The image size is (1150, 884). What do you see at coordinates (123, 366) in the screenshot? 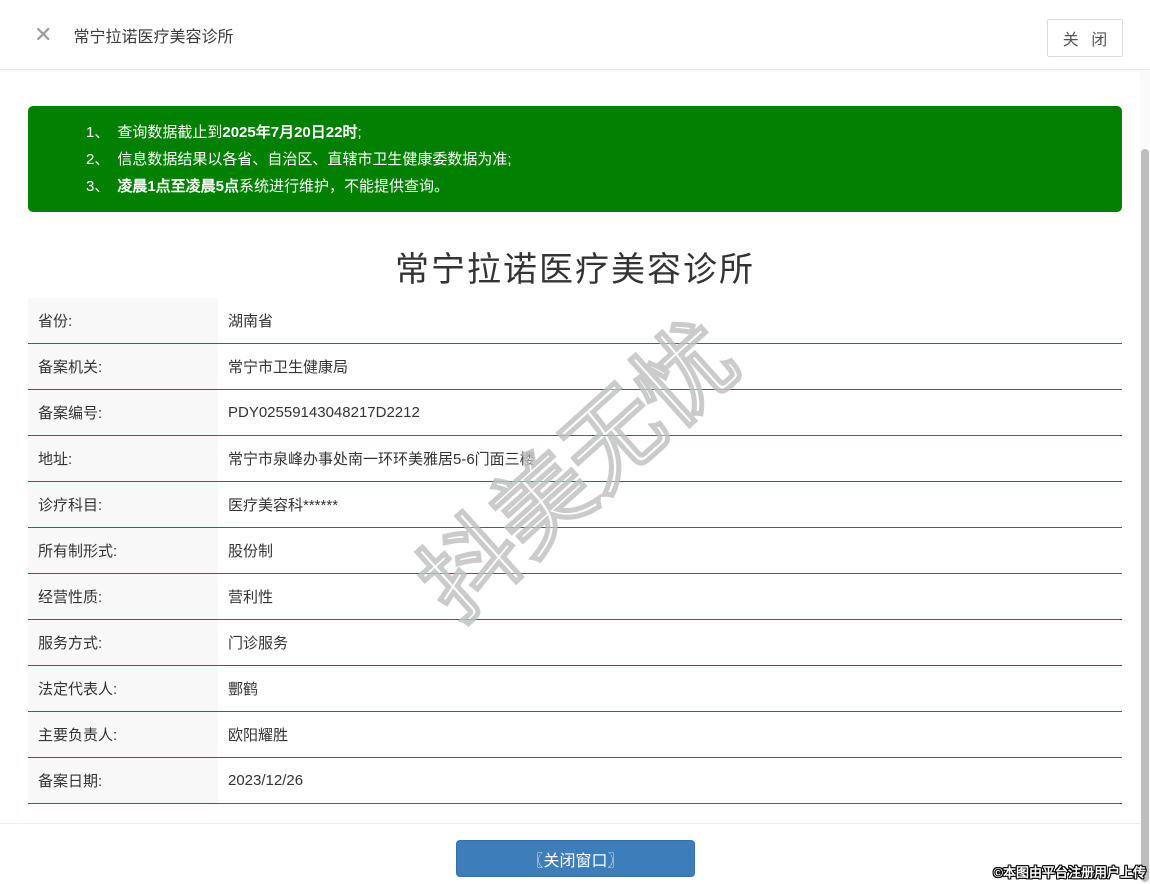
I see `row-label-filing-authority: 备案机关:` at bounding box center [123, 366].